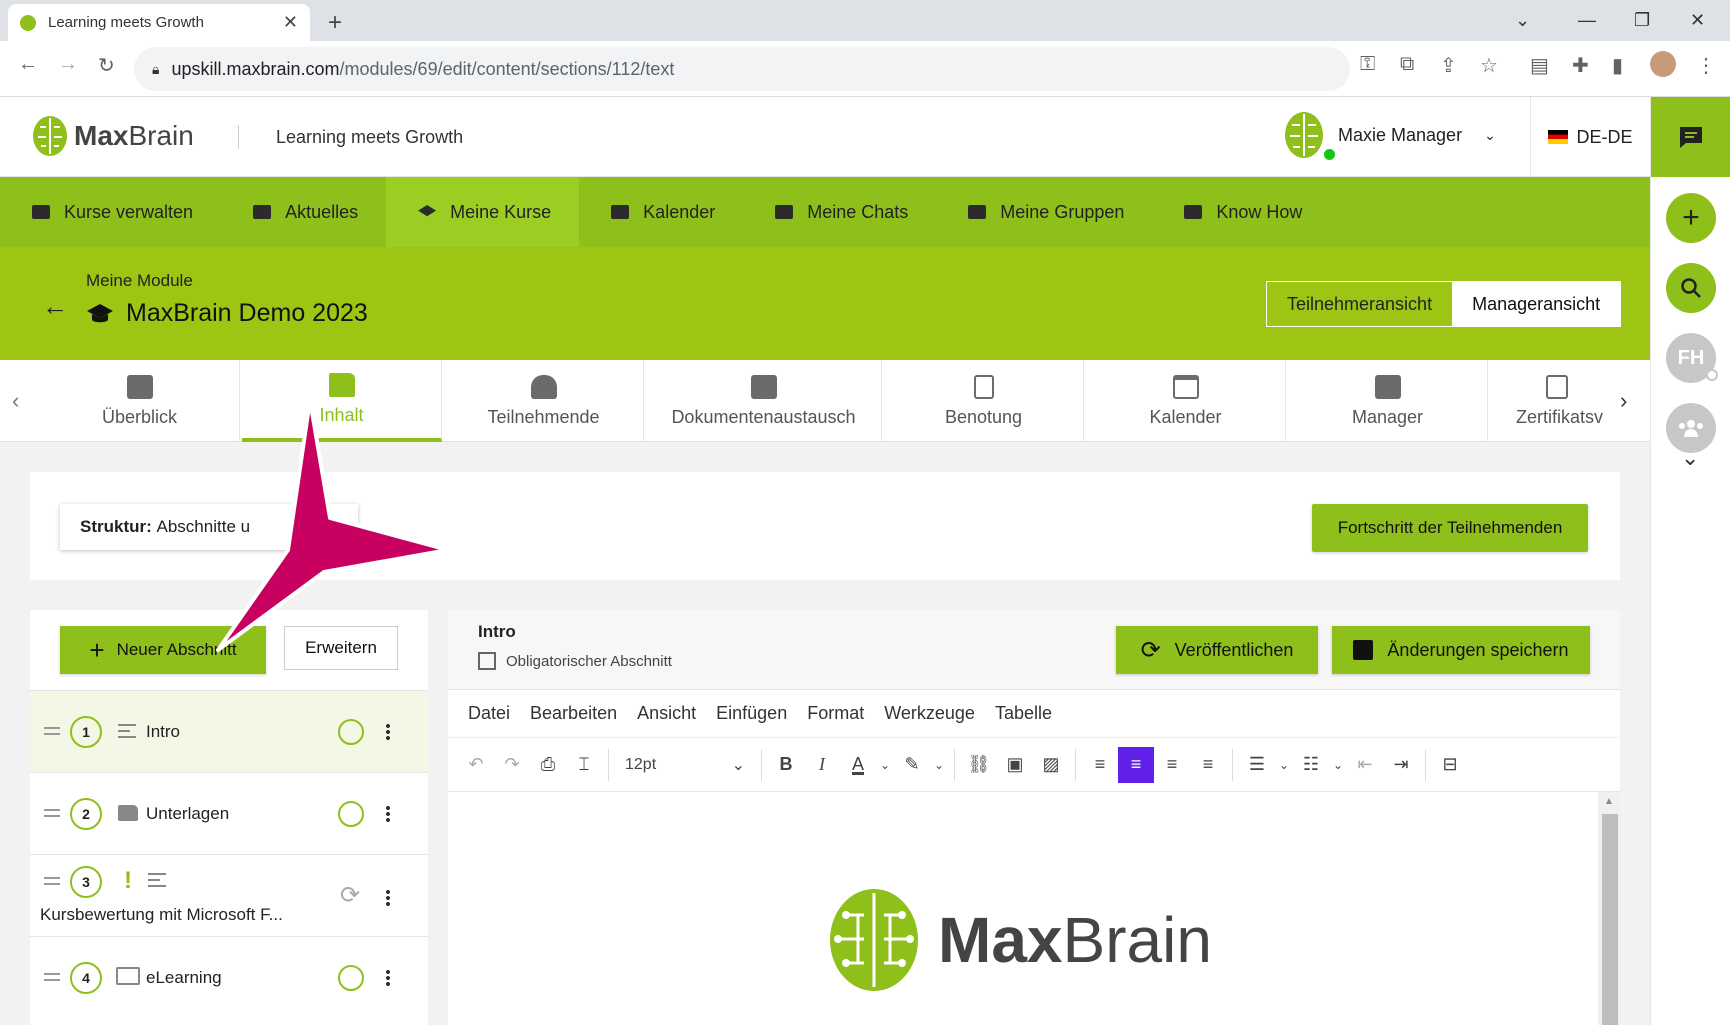  What do you see at coordinates (1448, 65) in the screenshot?
I see `share-icon: ⇪` at bounding box center [1448, 65].